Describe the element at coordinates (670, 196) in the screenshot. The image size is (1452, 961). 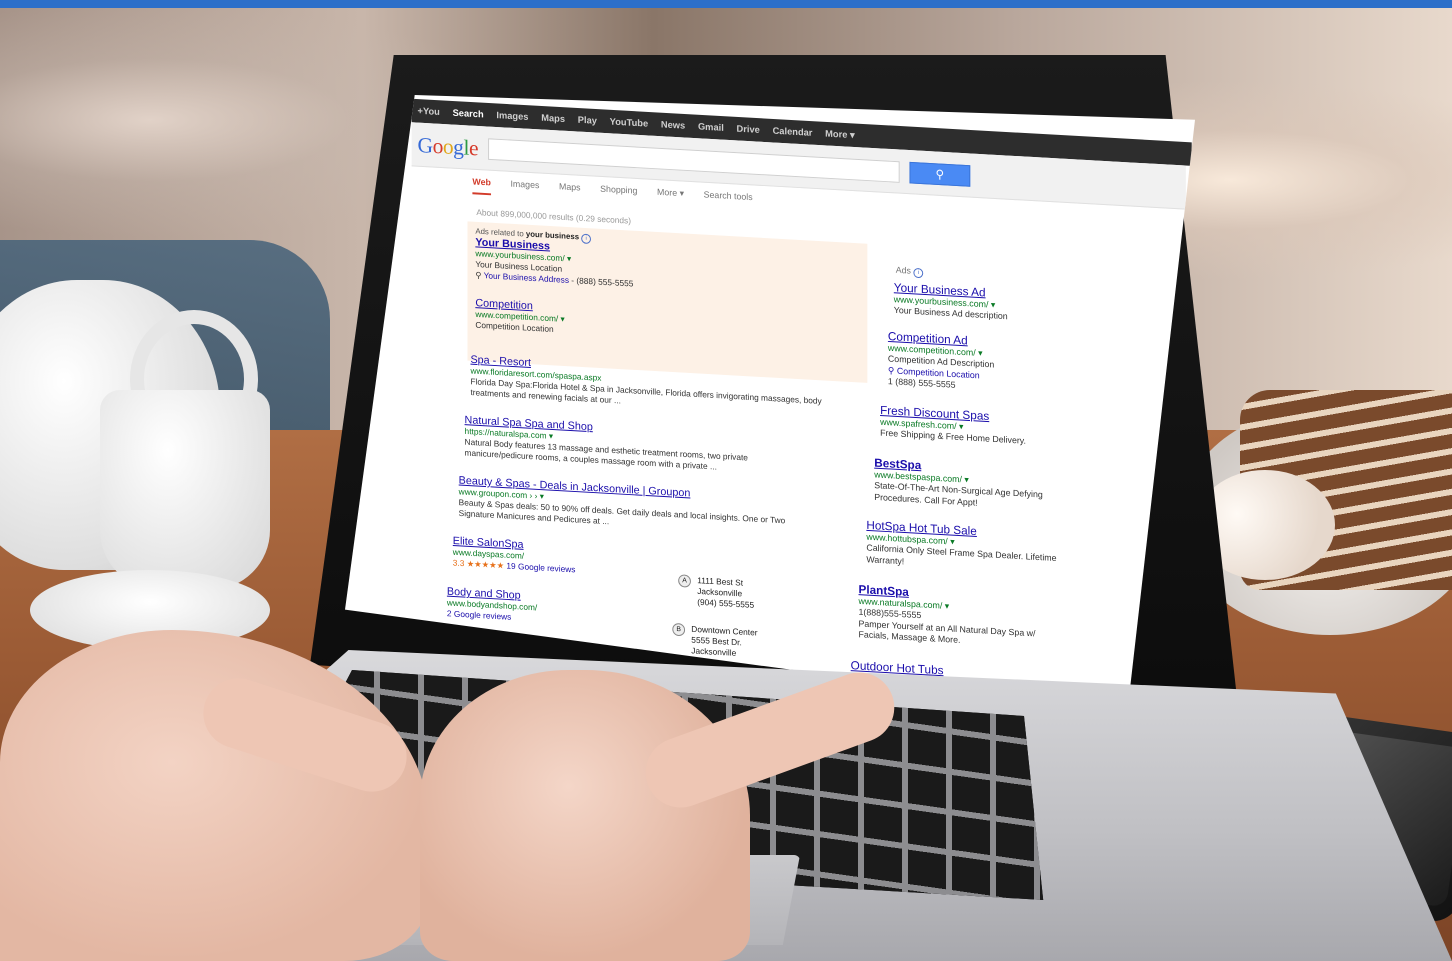
I see `tab-item: More ▾` at that location.